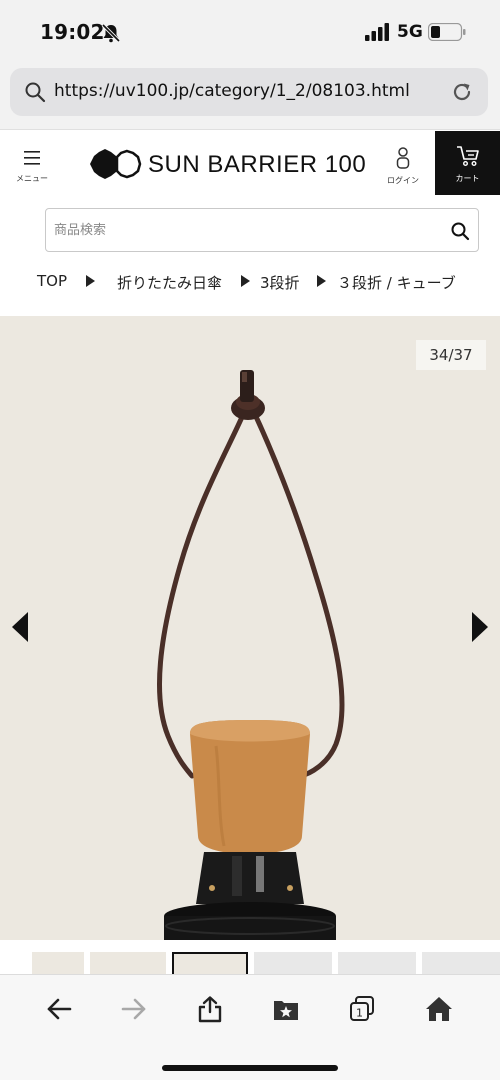  What do you see at coordinates (250, 1068) in the screenshot?
I see `home-indicator` at bounding box center [250, 1068].